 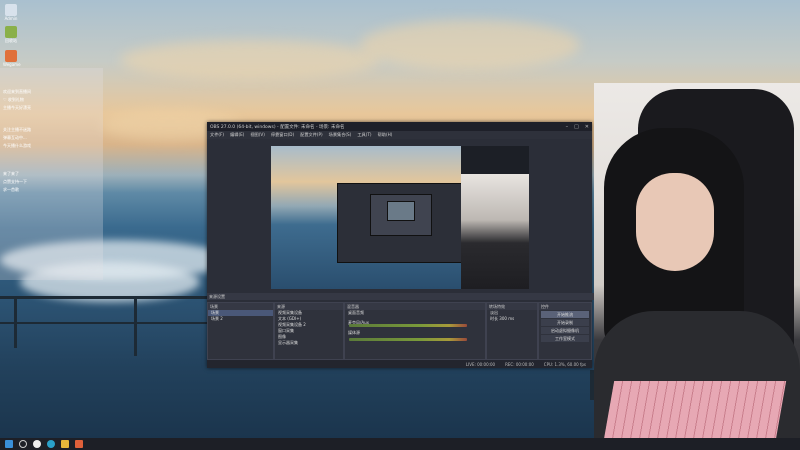 What do you see at coordinates (17, 129) in the screenshot?
I see `chat-message: 关注主播不迷路` at bounding box center [17, 129].